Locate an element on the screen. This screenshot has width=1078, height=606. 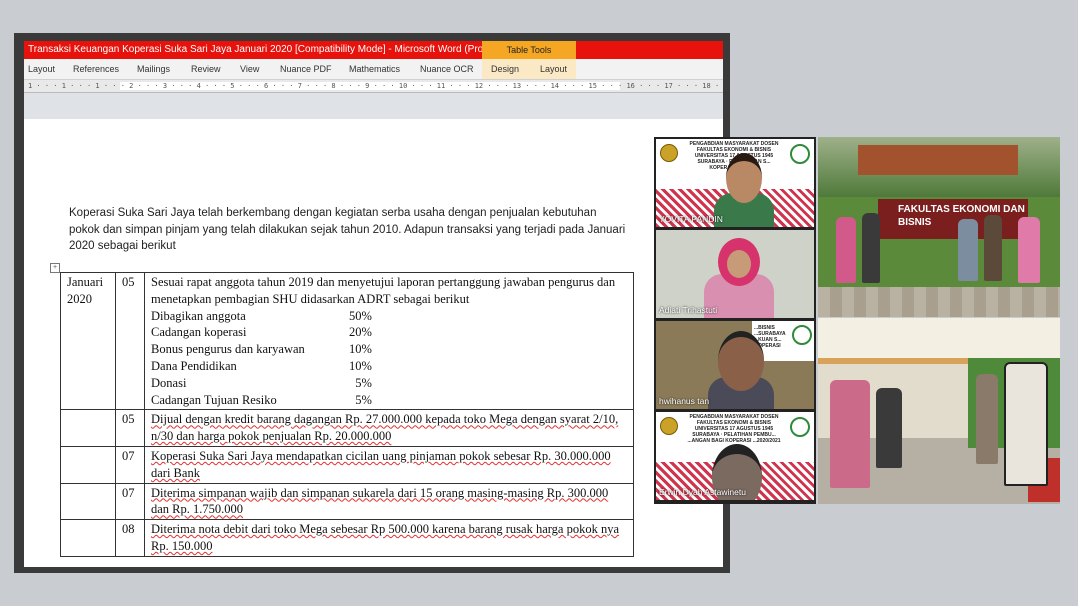
tab-review: Review is located at coordinates (206, 69).